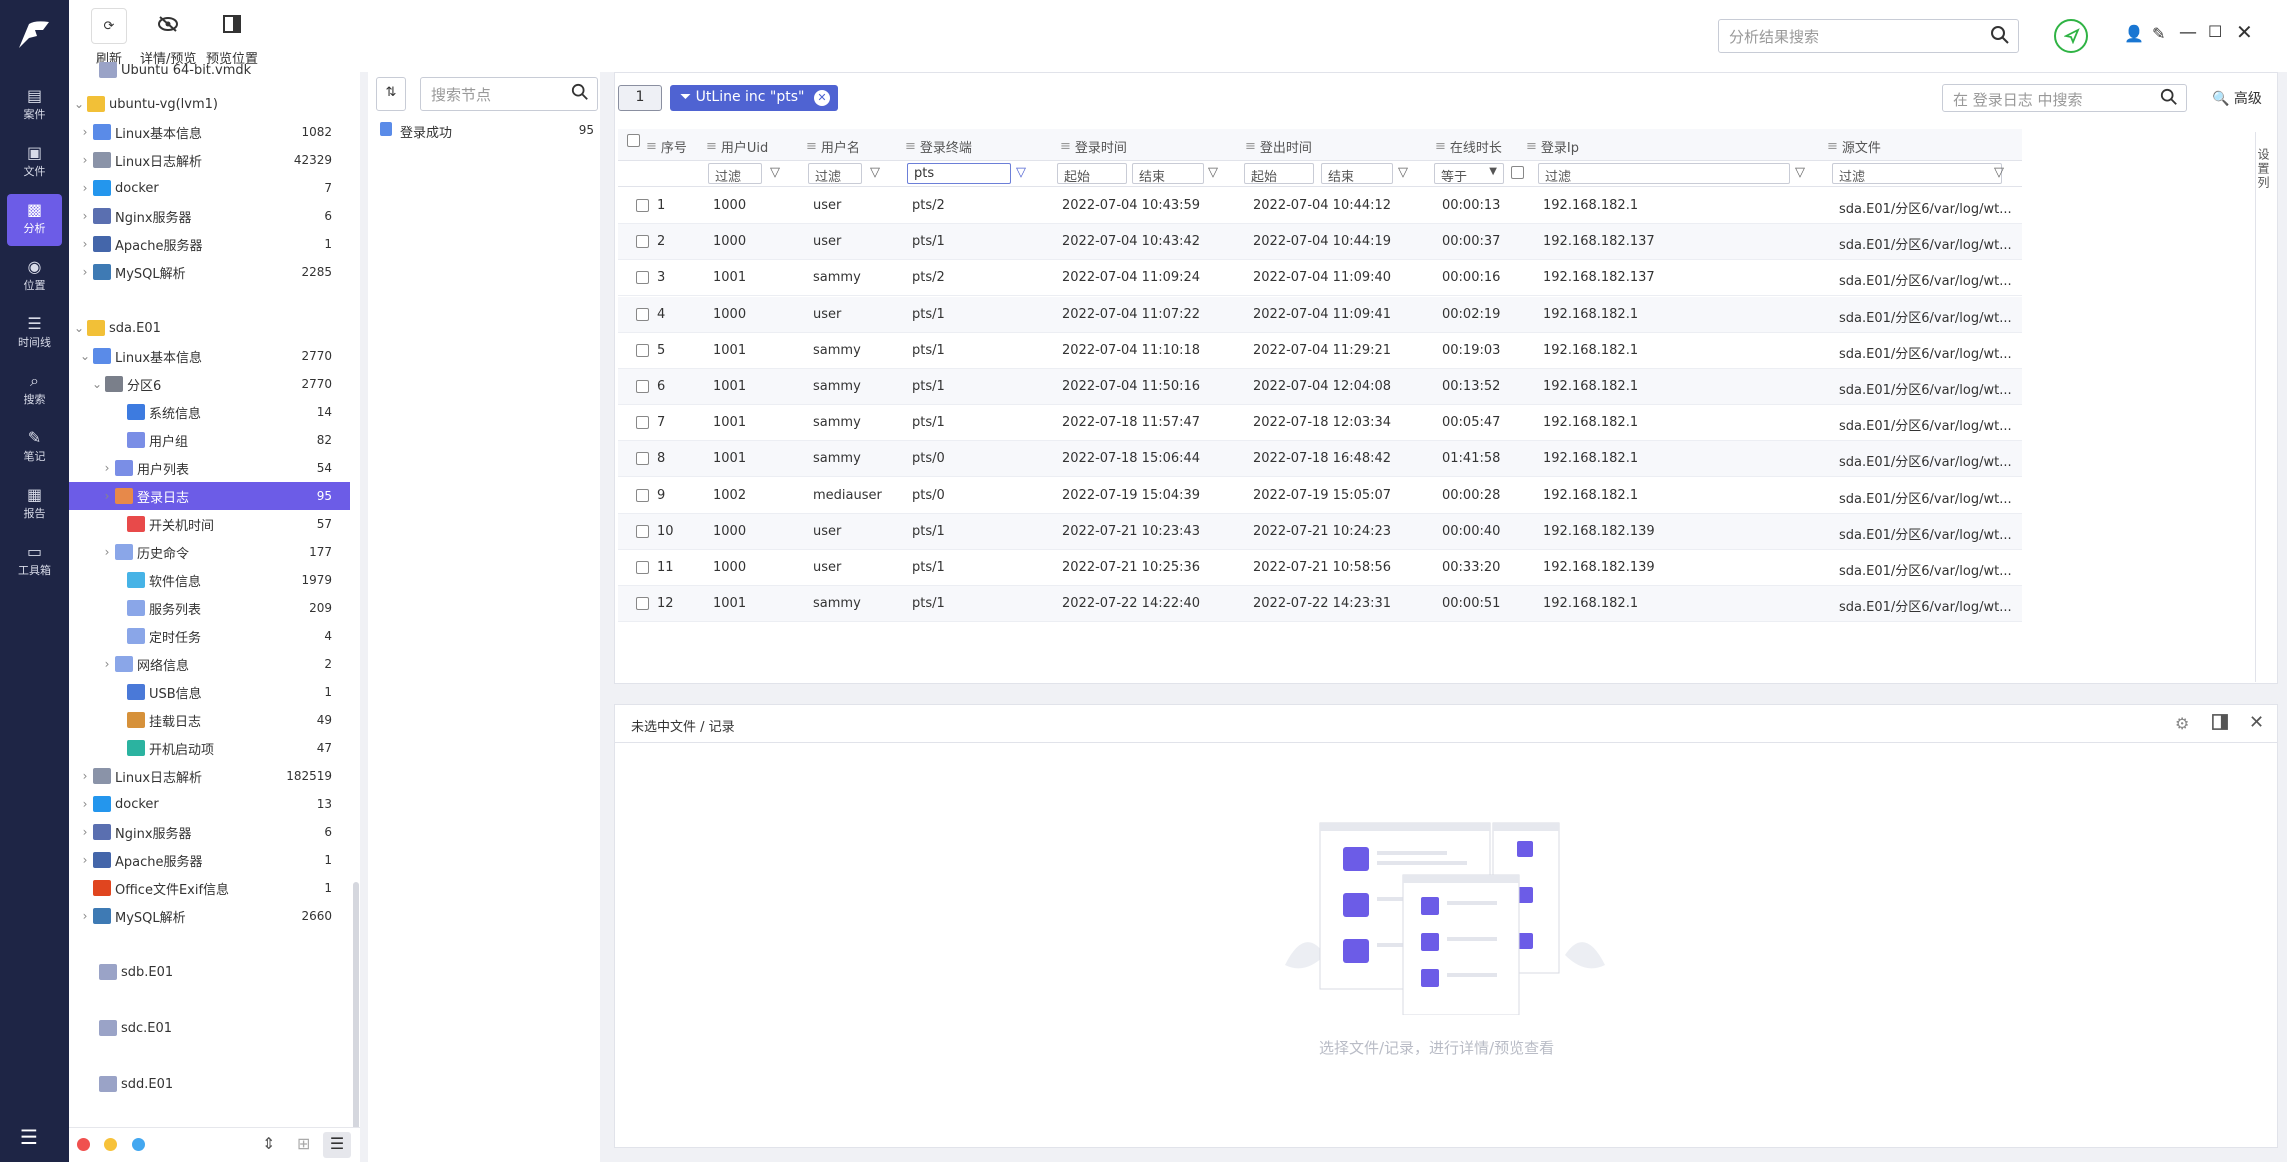  Describe the element at coordinates (209, 356) in the screenshot. I see `tree-item: ⌄ Linux基本信息 2770` at that location.